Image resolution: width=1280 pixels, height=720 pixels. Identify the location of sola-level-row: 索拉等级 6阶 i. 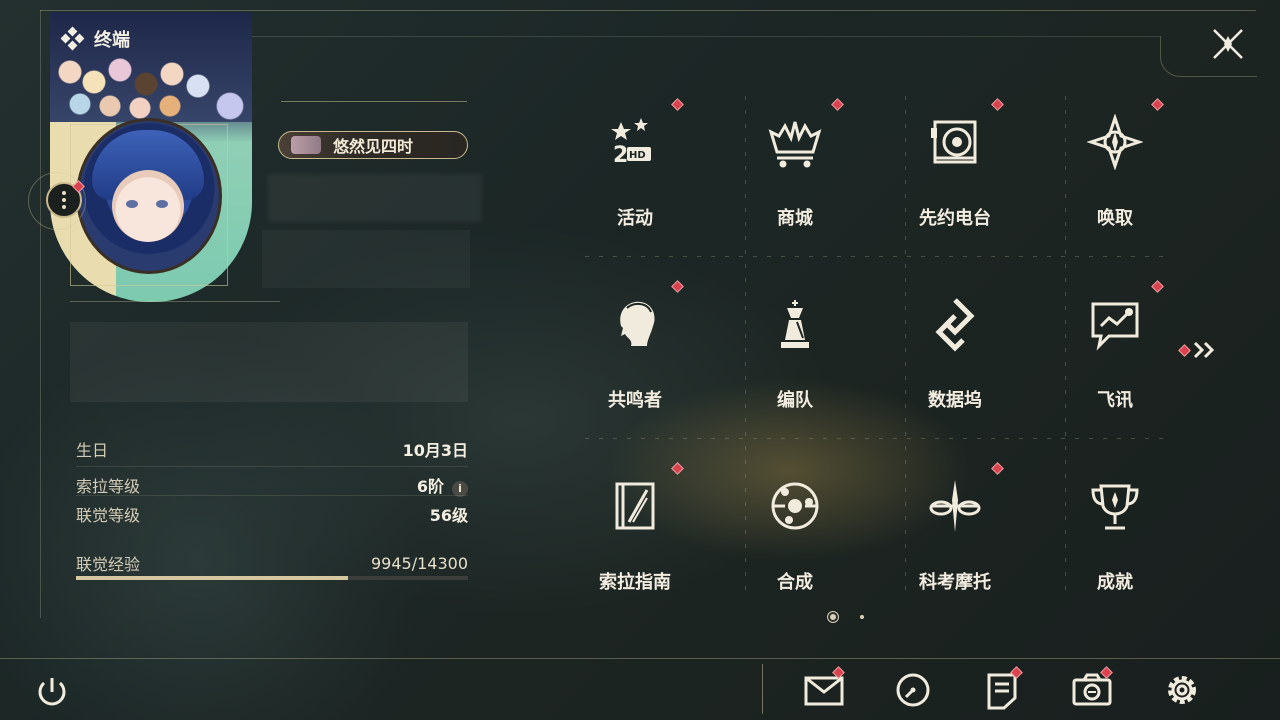
(272, 485).